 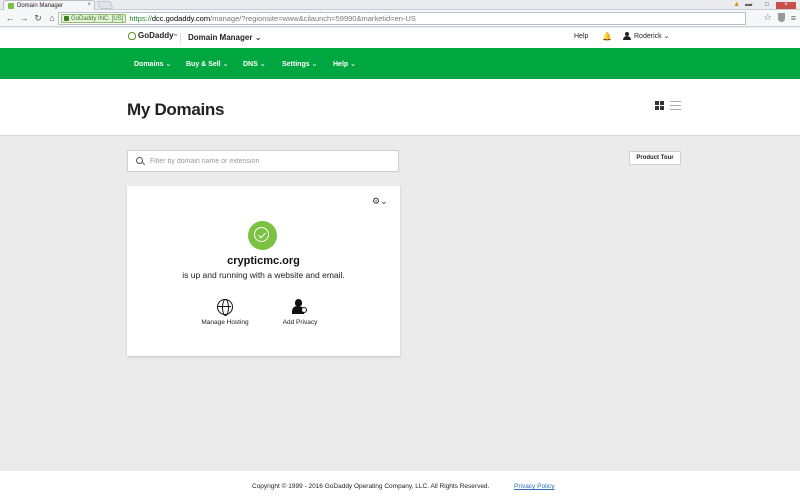 What do you see at coordinates (156, 35) in the screenshot?
I see `logo-text: GoDaddy` at bounding box center [156, 35].